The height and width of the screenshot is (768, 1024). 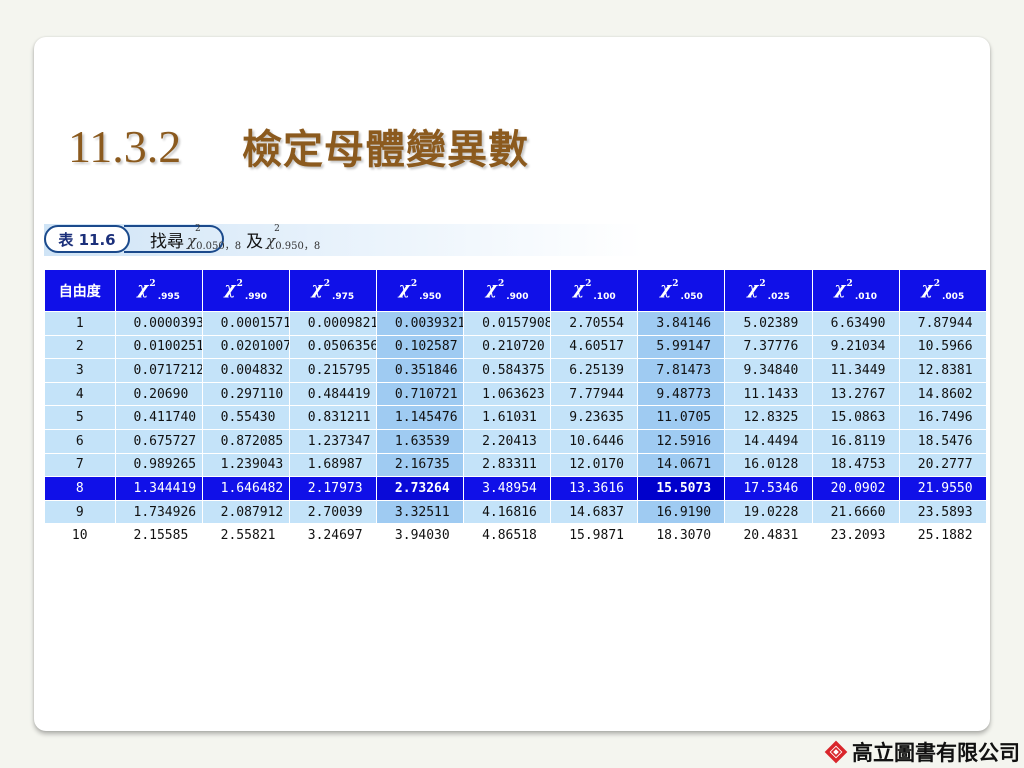 I want to click on value-cell: 3.94030, so click(x=420, y=535).